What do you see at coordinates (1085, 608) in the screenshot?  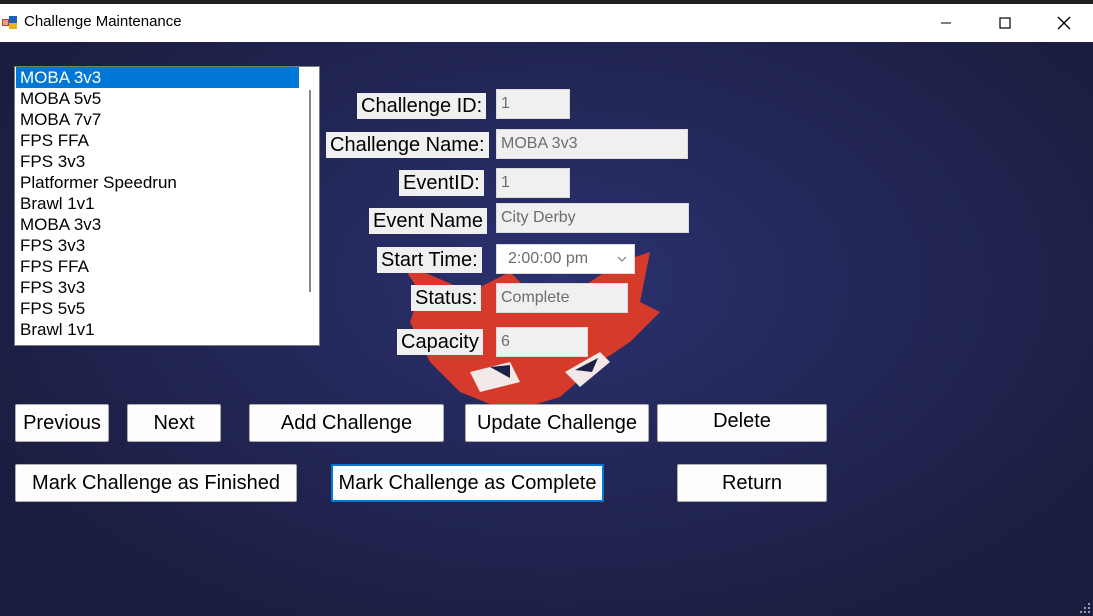 I see `resize-grip-icon` at bounding box center [1085, 608].